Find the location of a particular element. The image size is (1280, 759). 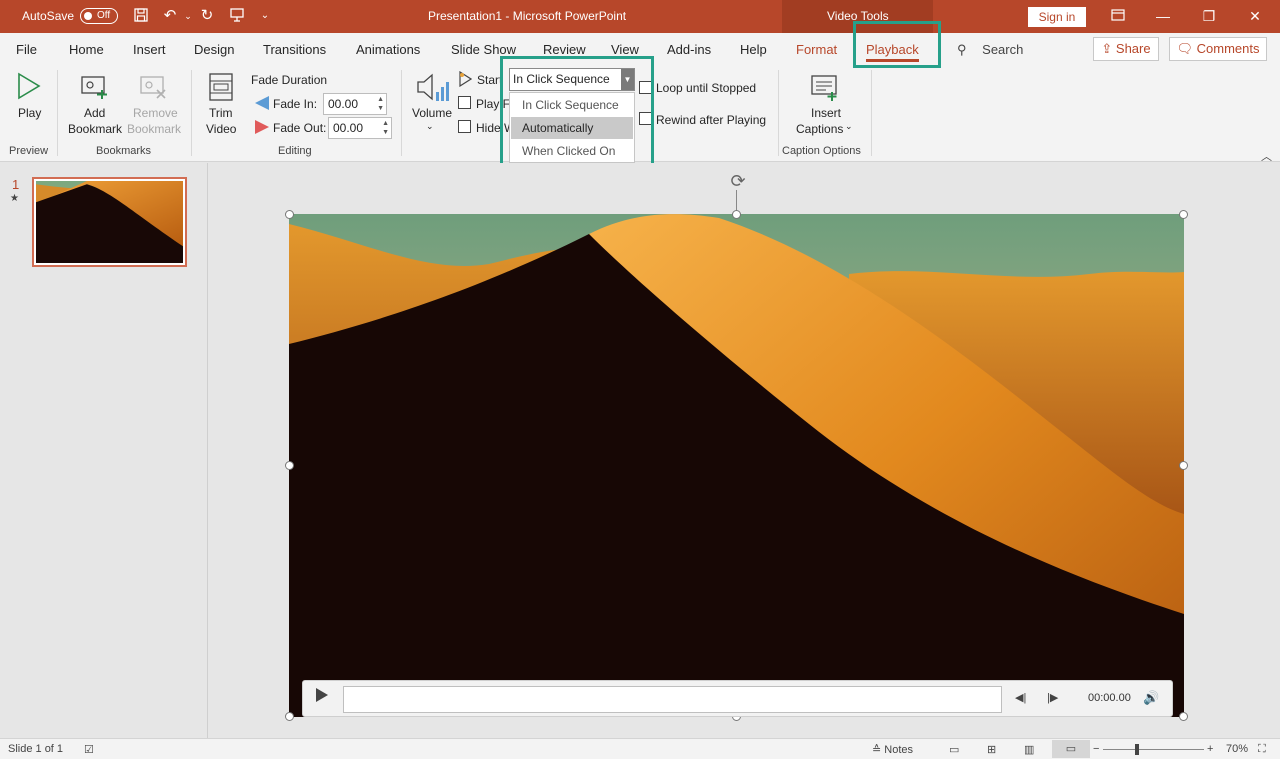

slide-show-view-icon: ▭ is located at coordinates (1071, 749).